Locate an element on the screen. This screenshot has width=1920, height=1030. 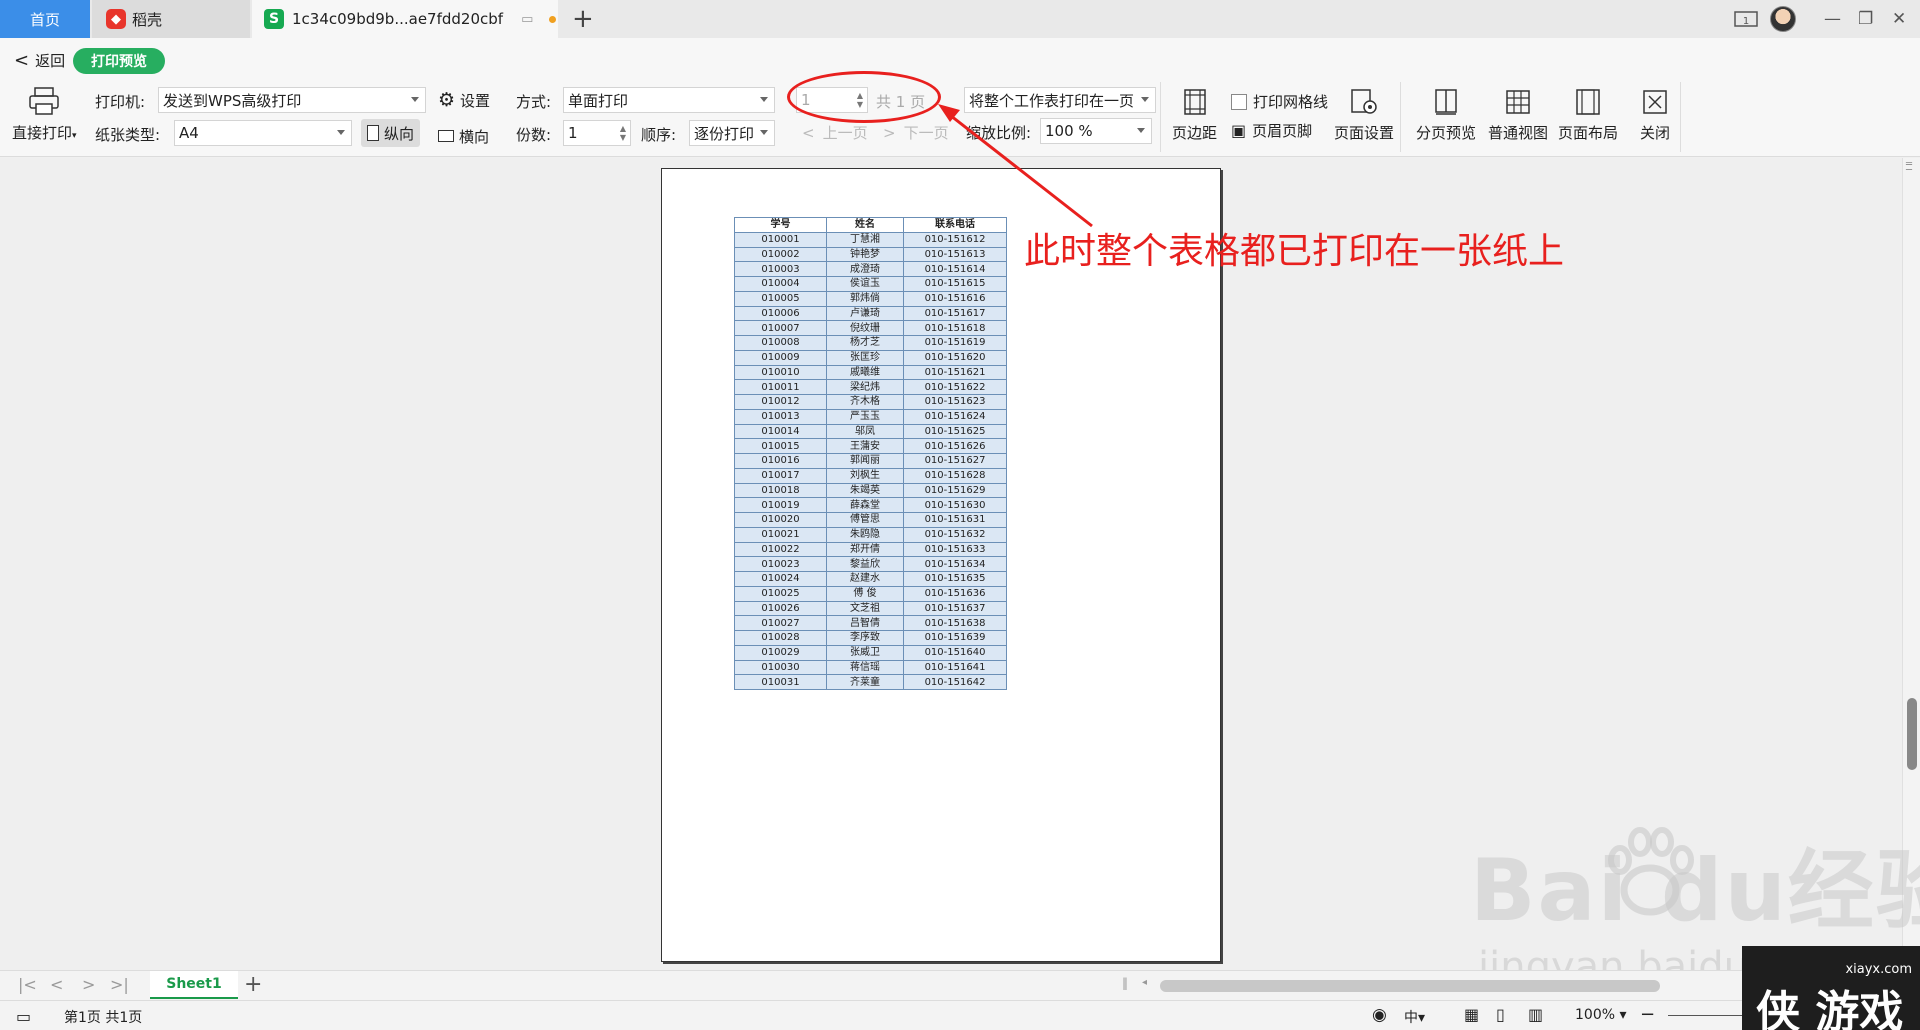
horizontal-scrollbar is located at coordinates (1410, 986).